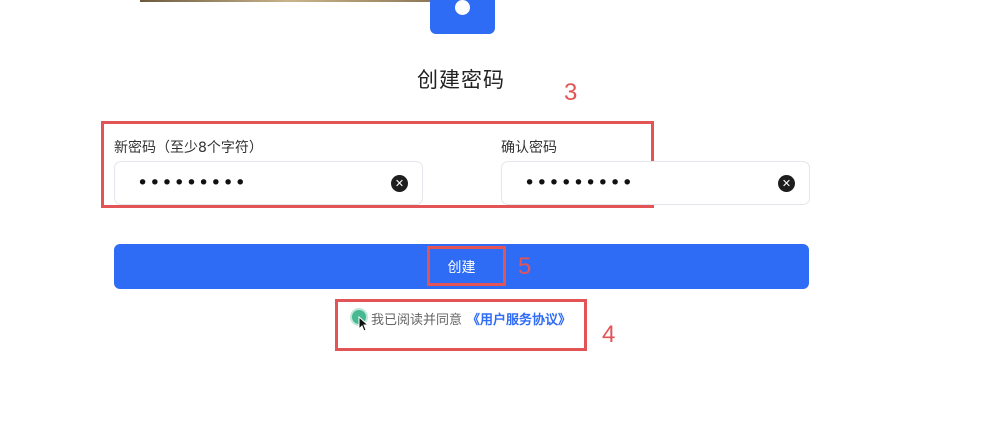 Image resolution: width=981 pixels, height=435 pixels. I want to click on confirm-password-value: •••••••••, so click(579, 183).